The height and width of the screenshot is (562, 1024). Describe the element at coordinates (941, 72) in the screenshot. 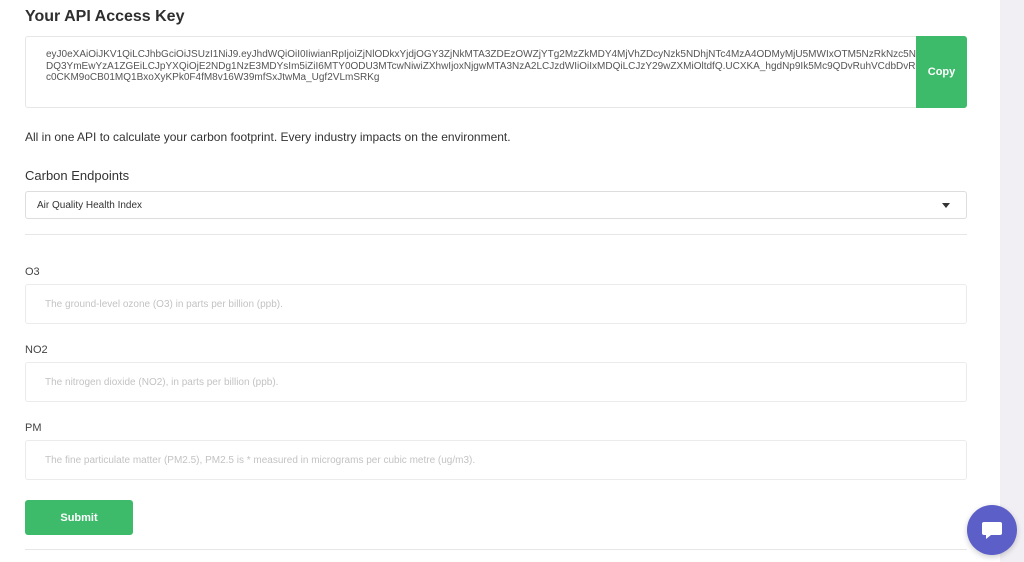

I see `copy-button: Copy` at that location.